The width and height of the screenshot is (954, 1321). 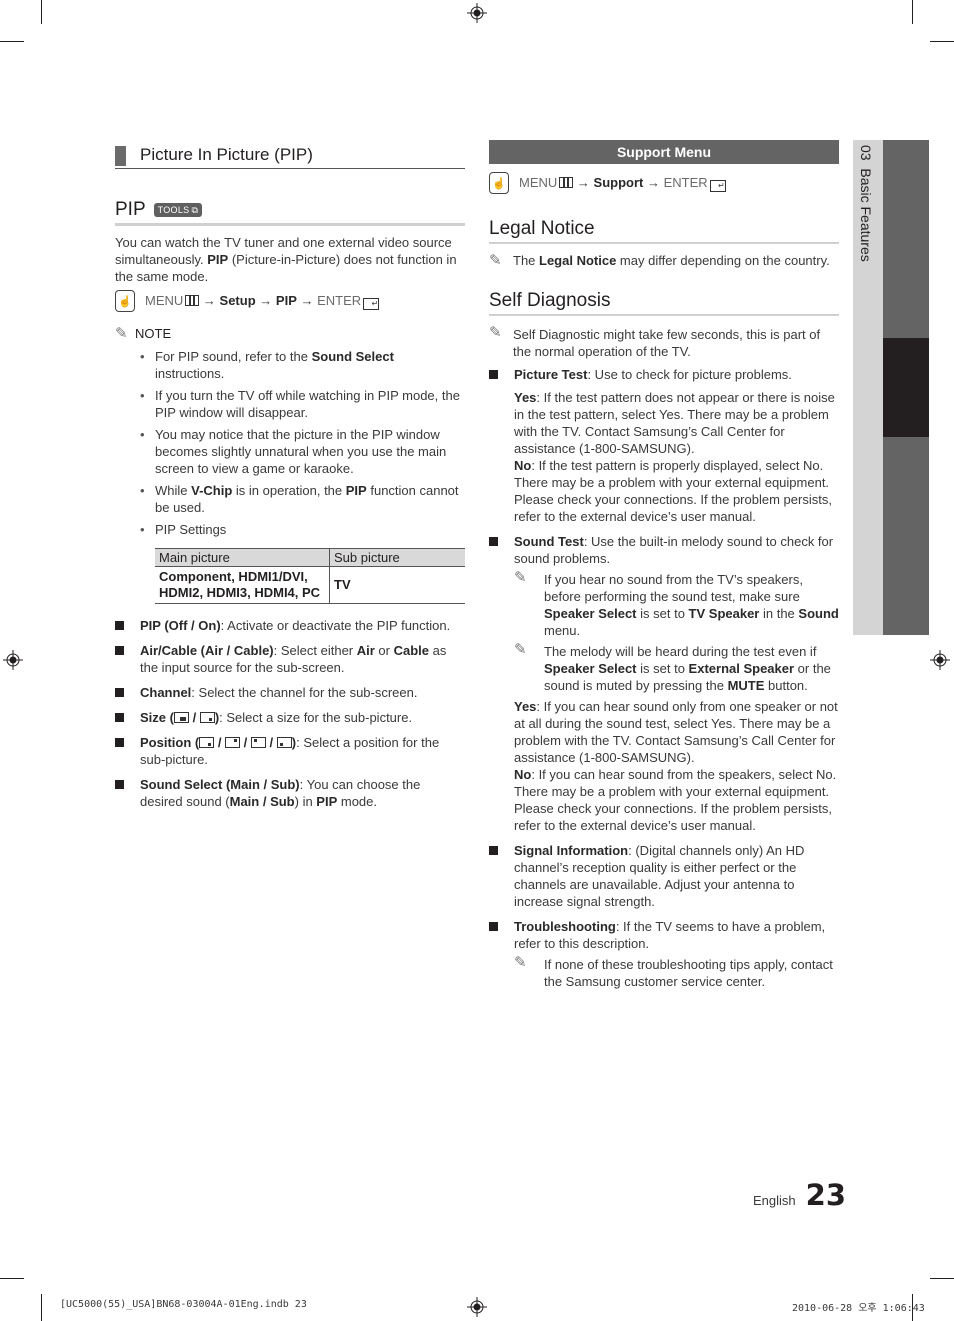 I want to click on position-bottom-right-icon, so click(x=207, y=742).